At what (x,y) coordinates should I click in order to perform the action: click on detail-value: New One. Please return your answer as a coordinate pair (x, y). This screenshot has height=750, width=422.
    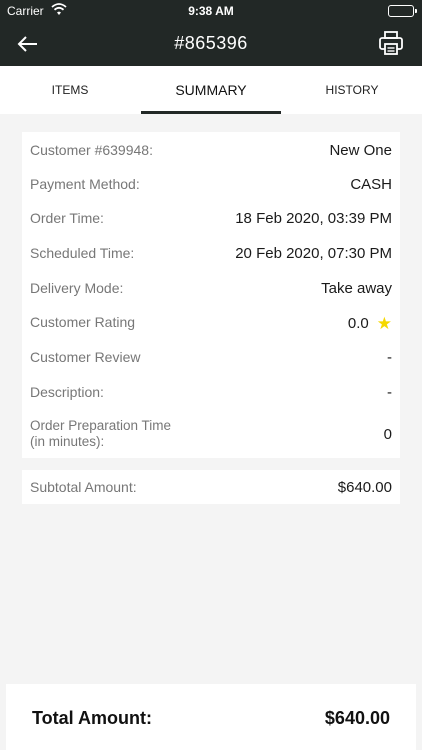
    Looking at the image, I should click on (360, 150).